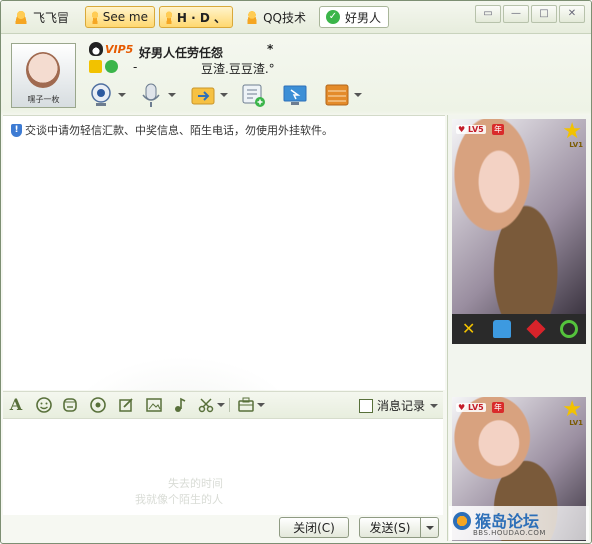 Image resolution: width=592 pixels, height=544 pixels. What do you see at coordinates (246, 405) in the screenshot?
I see `toolbox-icon` at bounding box center [246, 405].